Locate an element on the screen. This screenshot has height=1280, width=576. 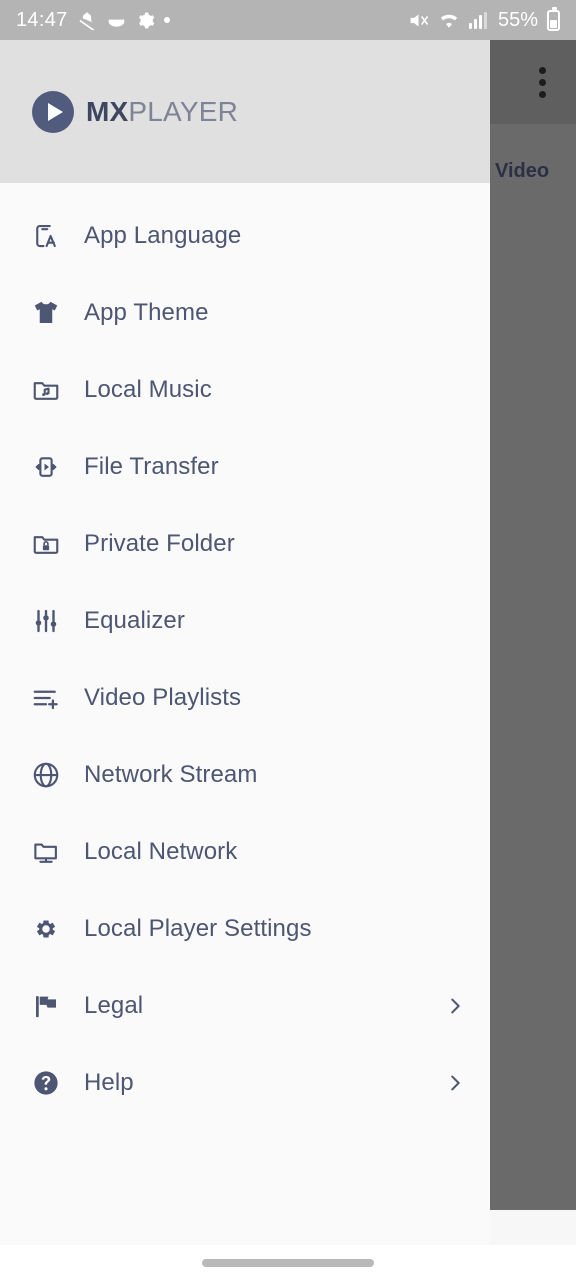
dot-icon is located at coordinates (166, 20).